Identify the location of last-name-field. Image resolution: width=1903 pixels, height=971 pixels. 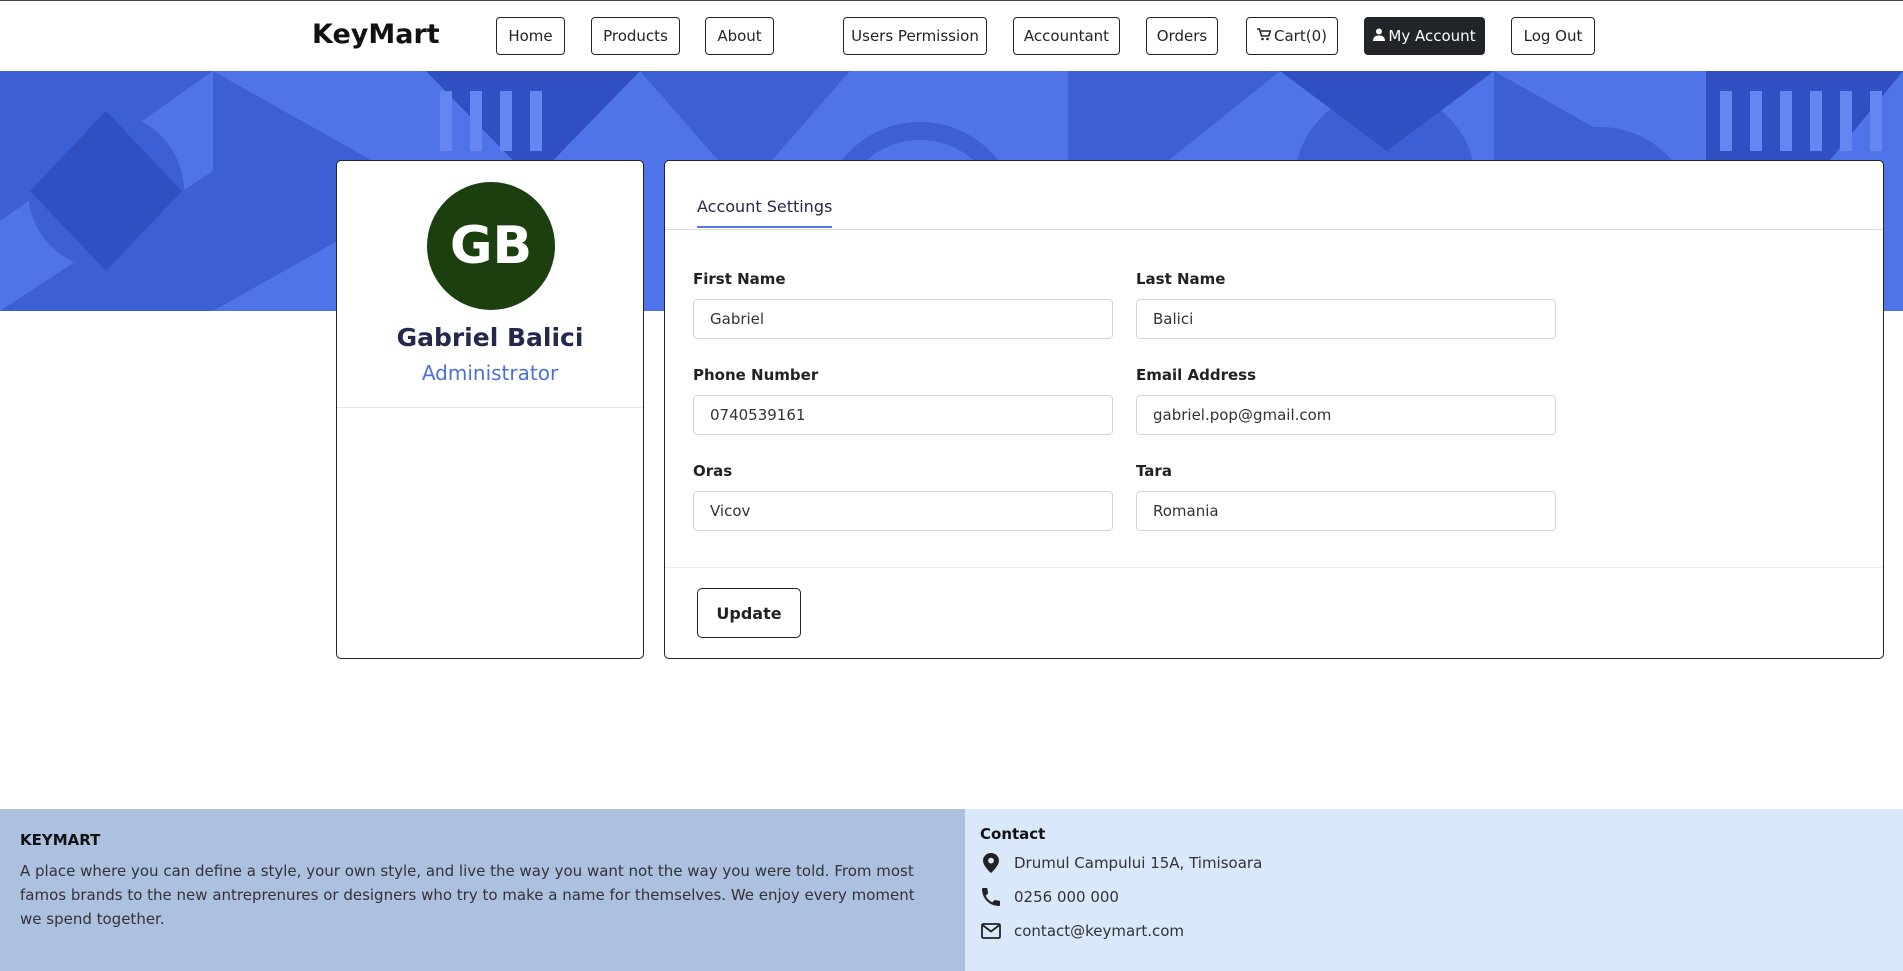
(1346, 319).